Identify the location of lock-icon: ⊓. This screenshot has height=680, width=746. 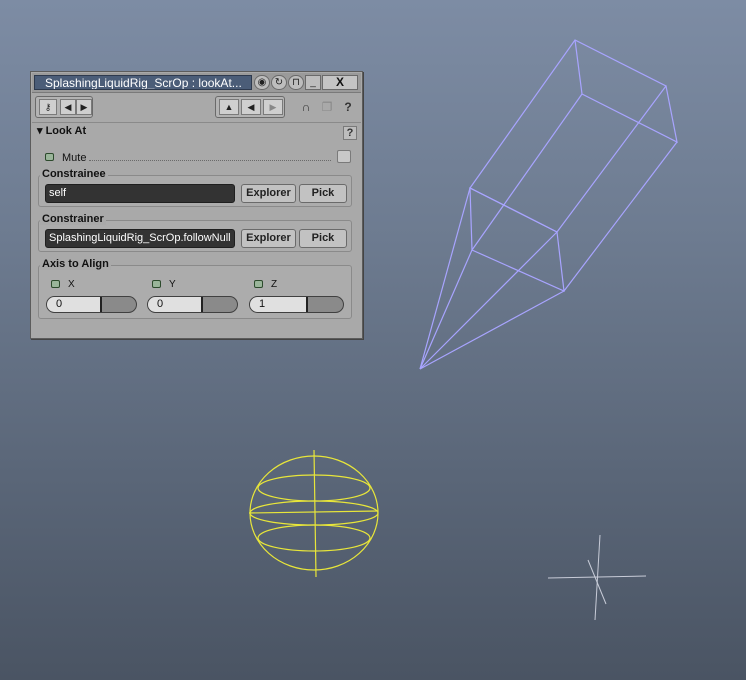
(296, 82).